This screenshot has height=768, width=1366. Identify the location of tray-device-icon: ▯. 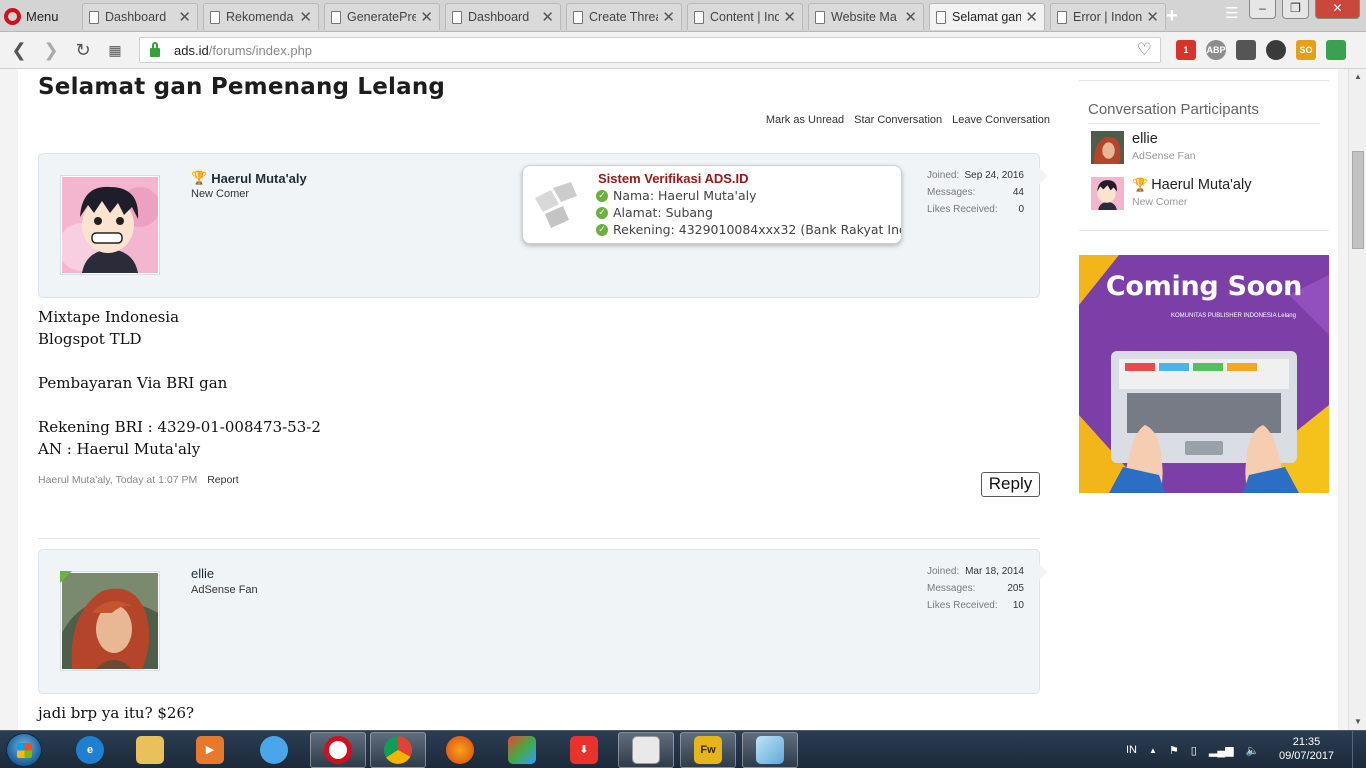
(1194, 750).